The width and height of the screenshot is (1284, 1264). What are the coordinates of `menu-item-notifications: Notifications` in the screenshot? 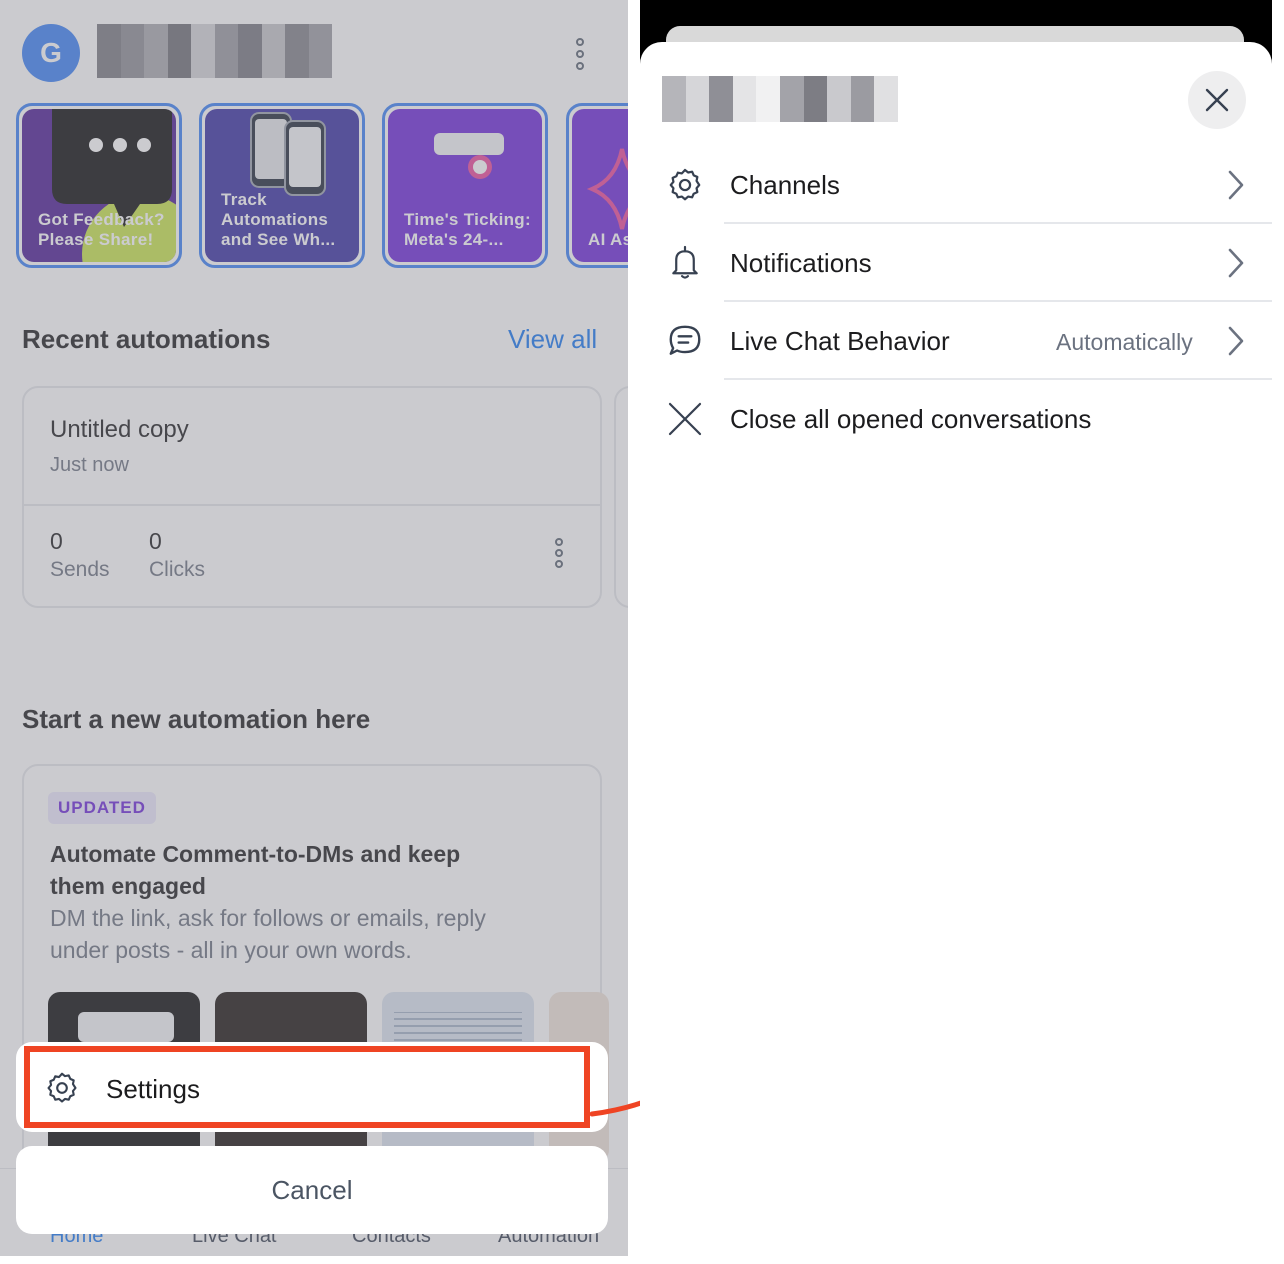 It's located at (956, 263).